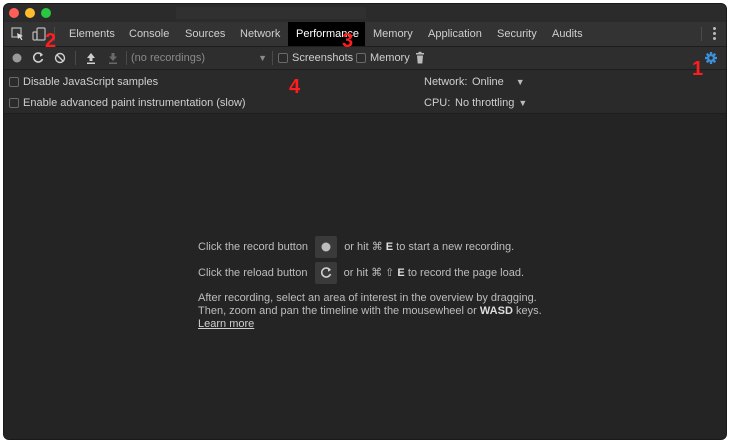  Describe the element at coordinates (389, 246) in the screenshot. I see `record-hint-key: E` at that location.